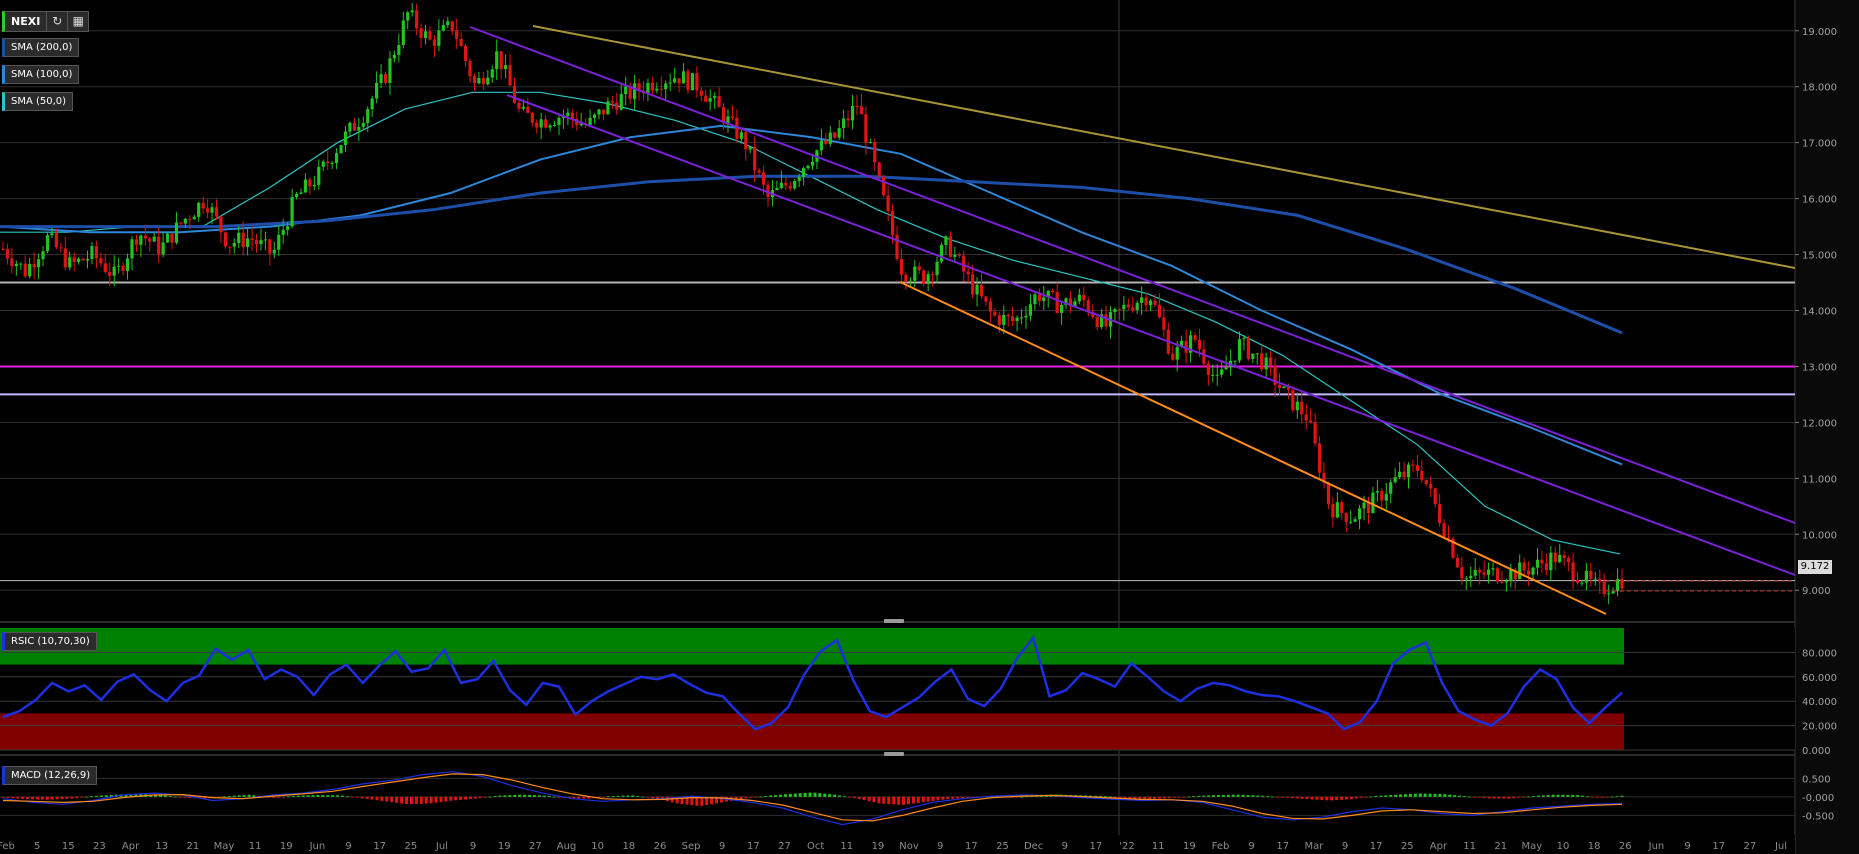 This screenshot has width=1859, height=854. Describe the element at coordinates (58, 21) in the screenshot. I see `refresh-icon: ↻` at that location.